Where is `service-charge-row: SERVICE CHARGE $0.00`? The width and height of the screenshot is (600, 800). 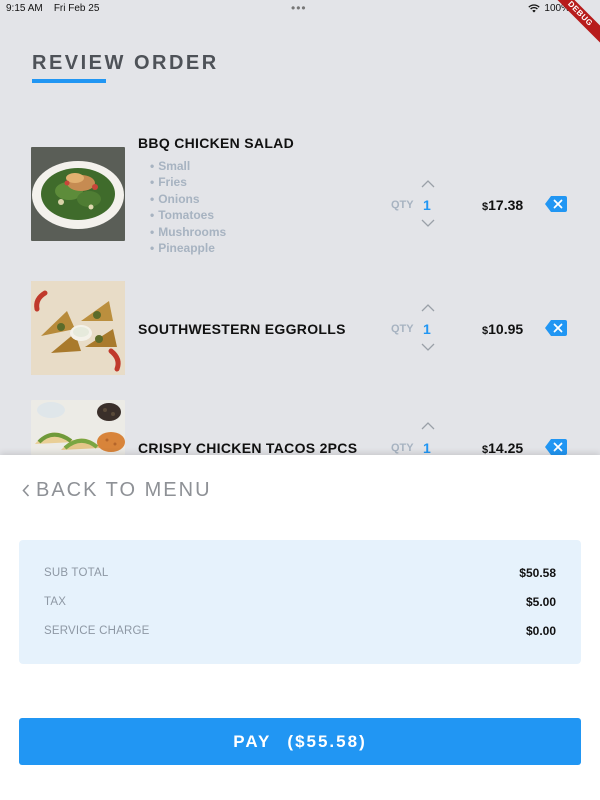
service-charge-row: SERVICE CHARGE $0.00 is located at coordinates (300, 631).